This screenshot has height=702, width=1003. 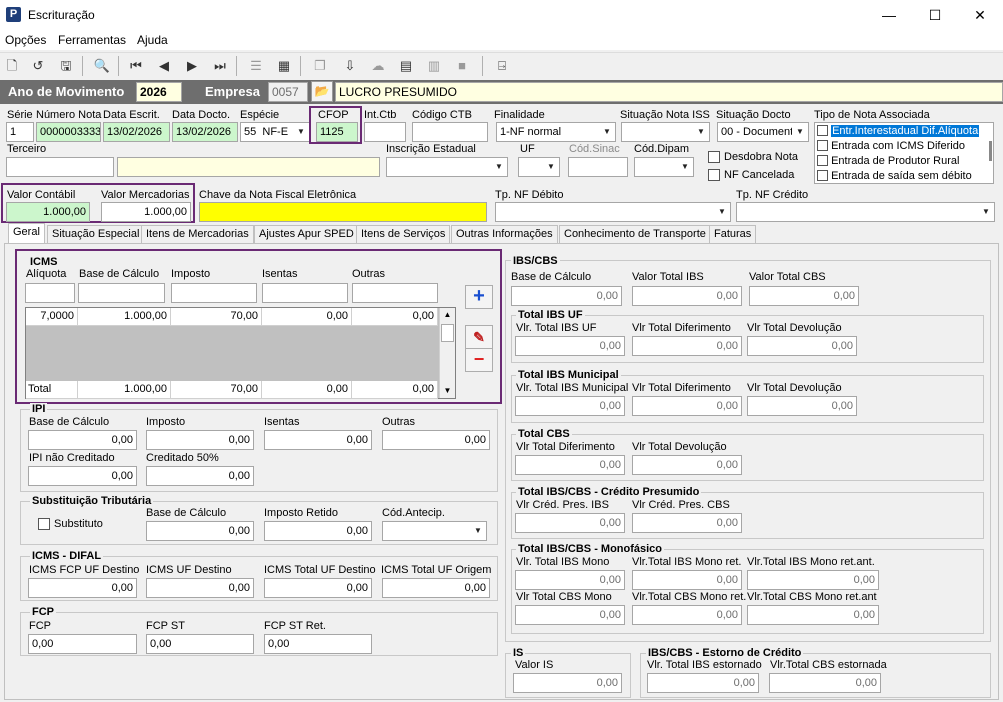 What do you see at coordinates (82, 476) in the screenshot?
I see `ipi-nao-creditado-input: 0,00` at bounding box center [82, 476].